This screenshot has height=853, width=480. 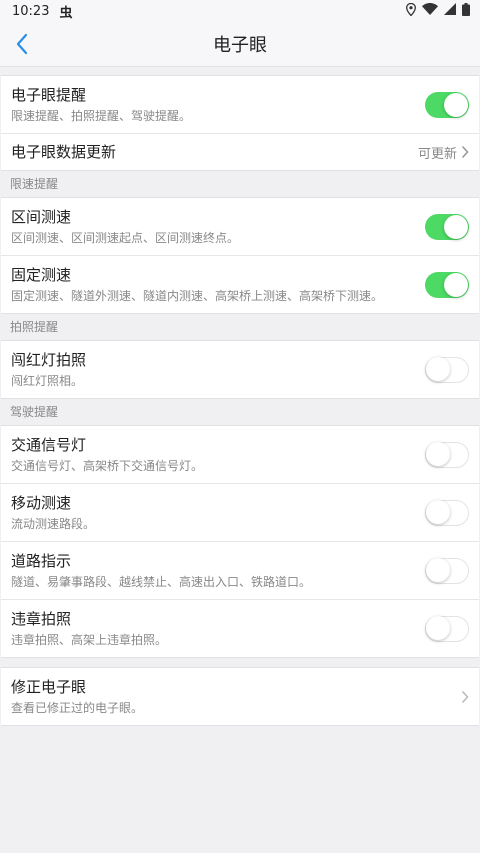 What do you see at coordinates (31, 11) in the screenshot?
I see `status-time: 10:23` at bounding box center [31, 11].